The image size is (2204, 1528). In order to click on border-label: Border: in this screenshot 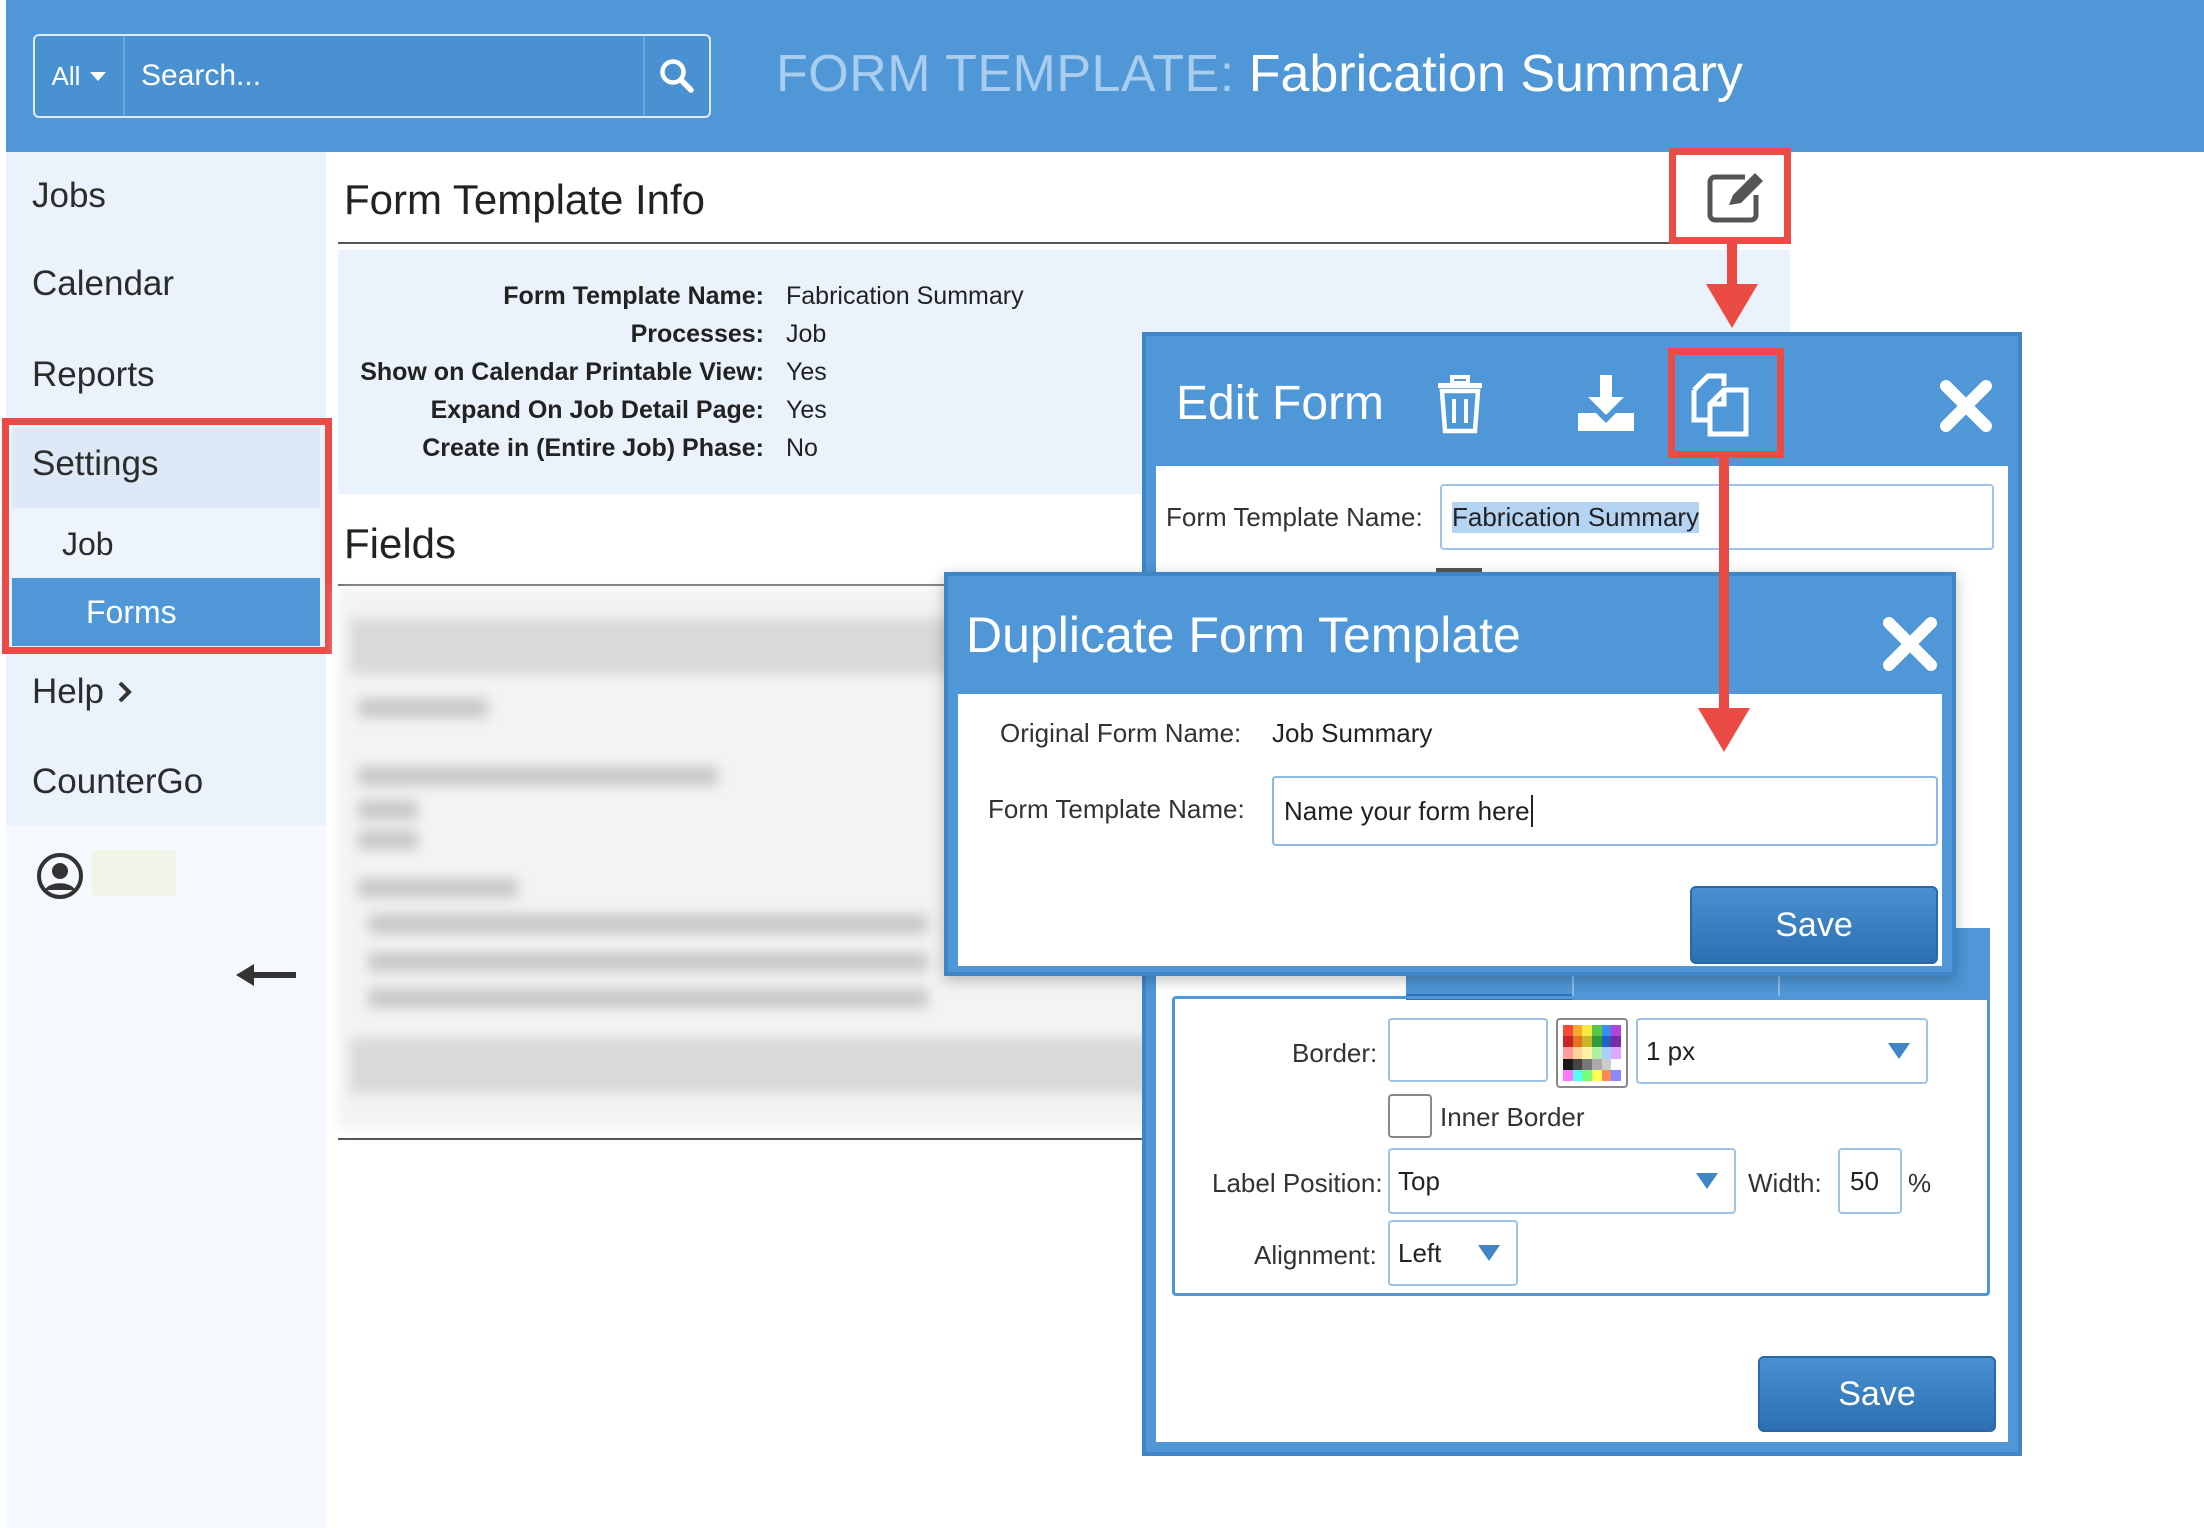, I will do `click(1335, 1053)`.